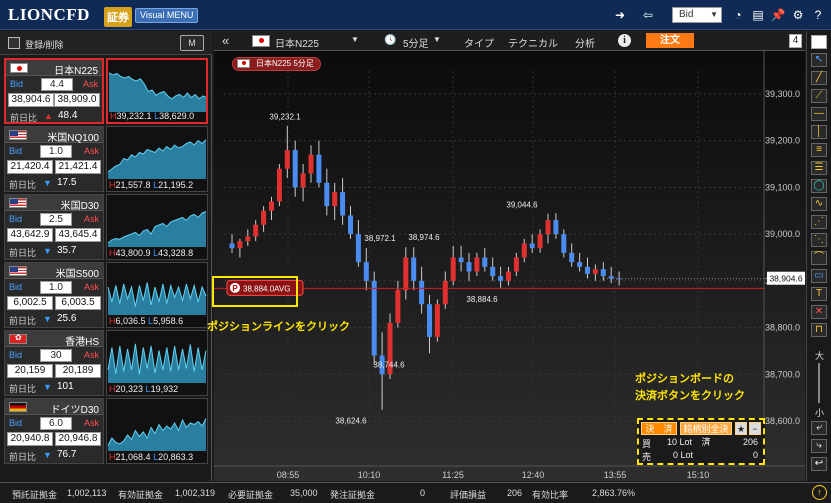 The height and width of the screenshot is (503, 831). I want to click on bid-price-button: 21,420.4, so click(30, 167).